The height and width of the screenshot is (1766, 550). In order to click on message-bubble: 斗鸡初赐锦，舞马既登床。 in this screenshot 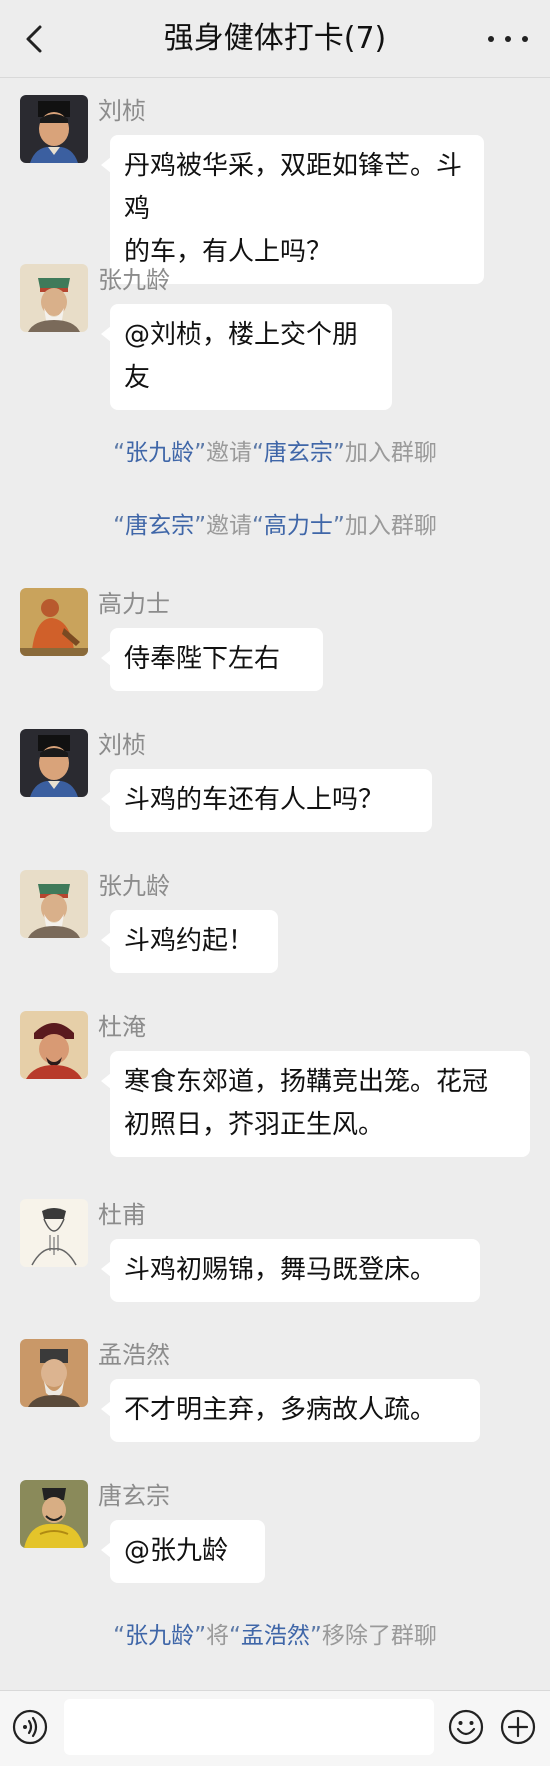, I will do `click(290, 1270)`.